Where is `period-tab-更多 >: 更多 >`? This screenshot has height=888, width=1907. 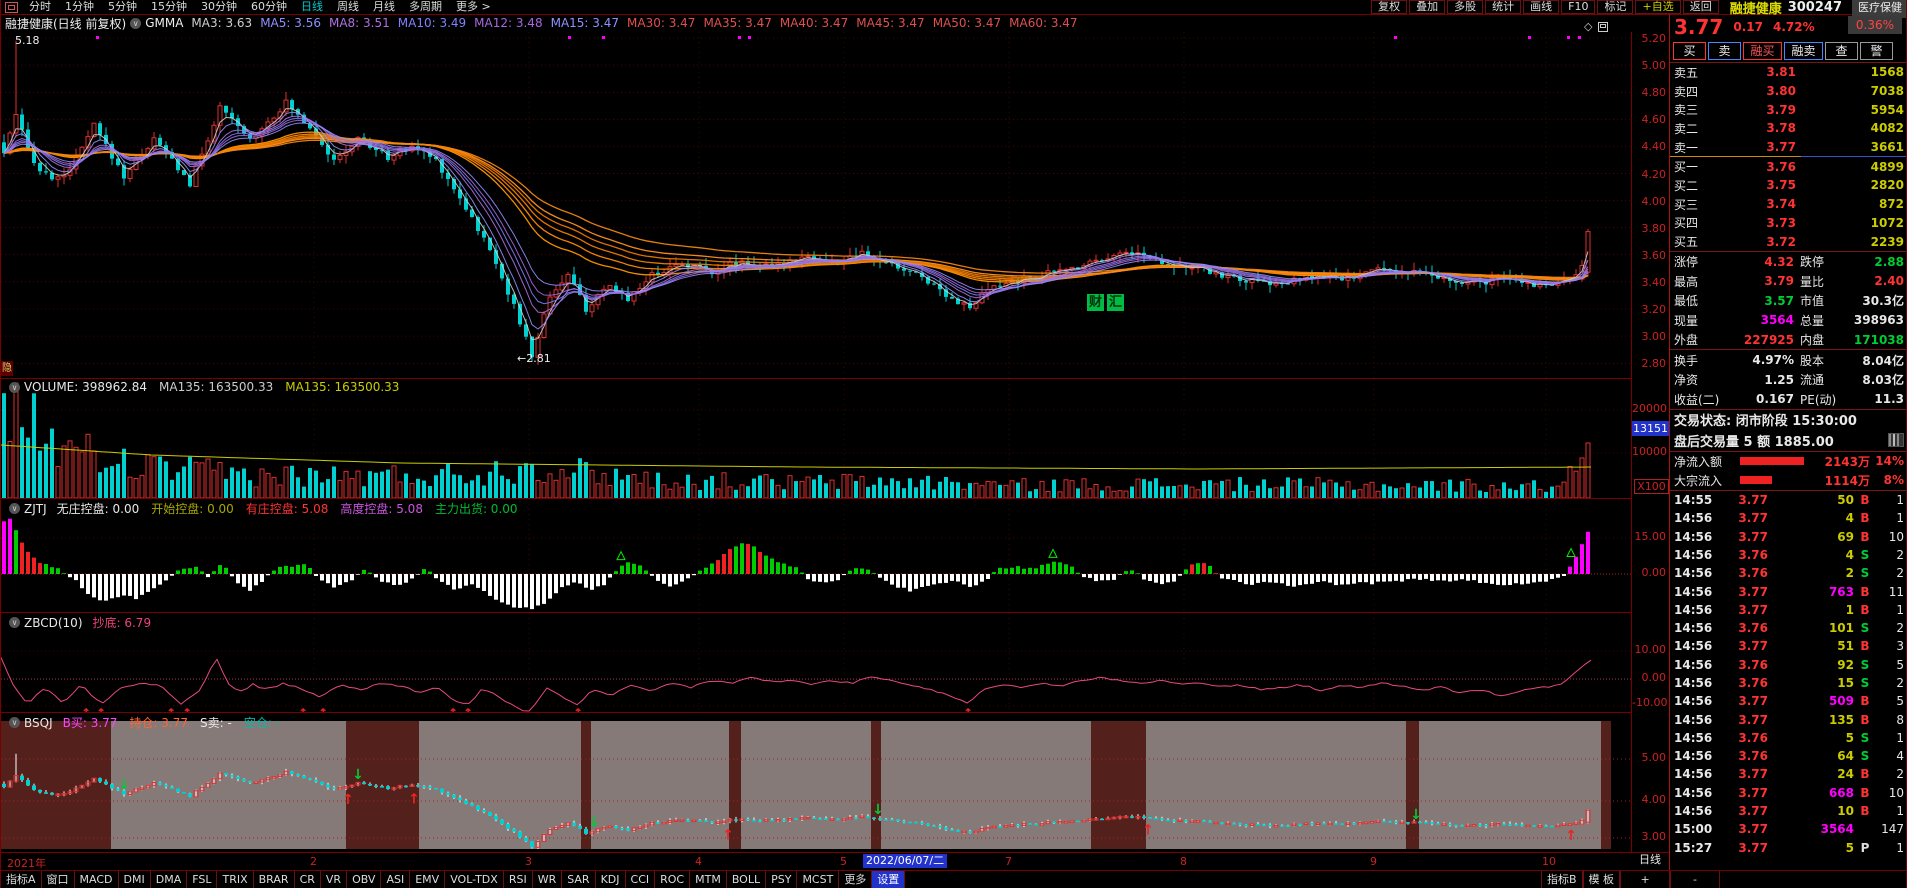
period-tab-更多 >: 更多 > is located at coordinates (473, 7).